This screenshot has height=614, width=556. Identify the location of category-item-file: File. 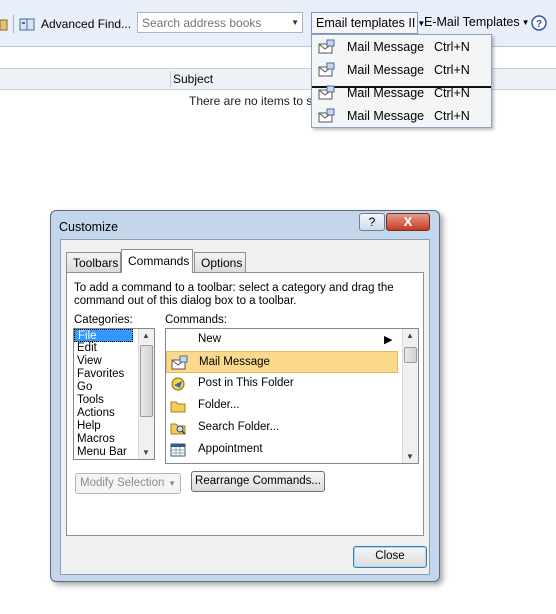
(103, 335).